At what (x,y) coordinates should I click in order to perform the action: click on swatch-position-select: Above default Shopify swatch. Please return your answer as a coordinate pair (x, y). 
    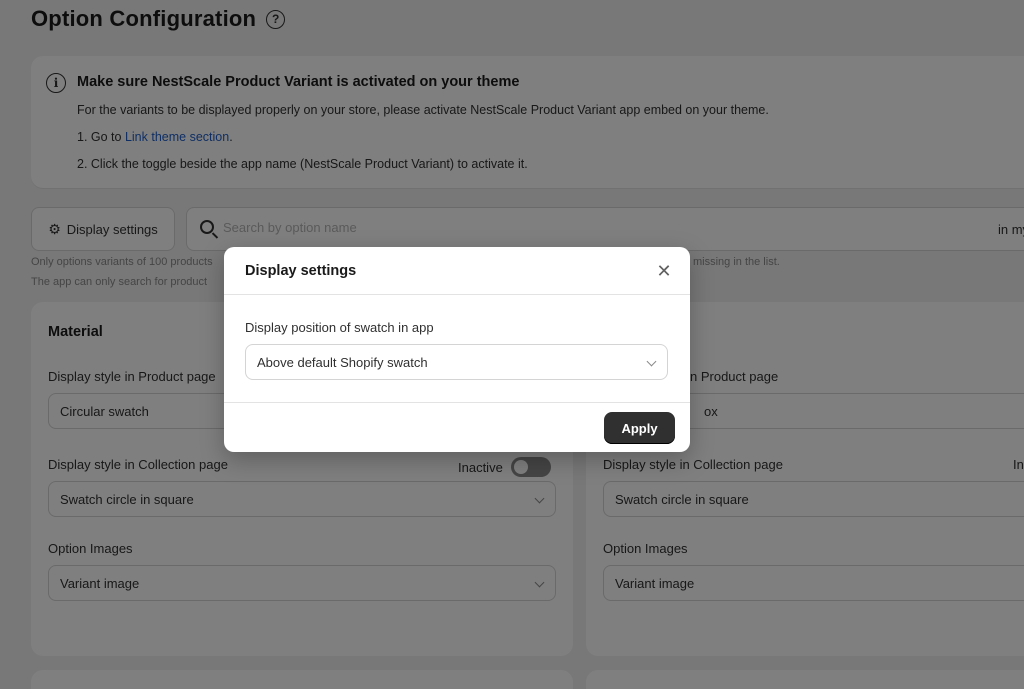
    Looking at the image, I should click on (456, 362).